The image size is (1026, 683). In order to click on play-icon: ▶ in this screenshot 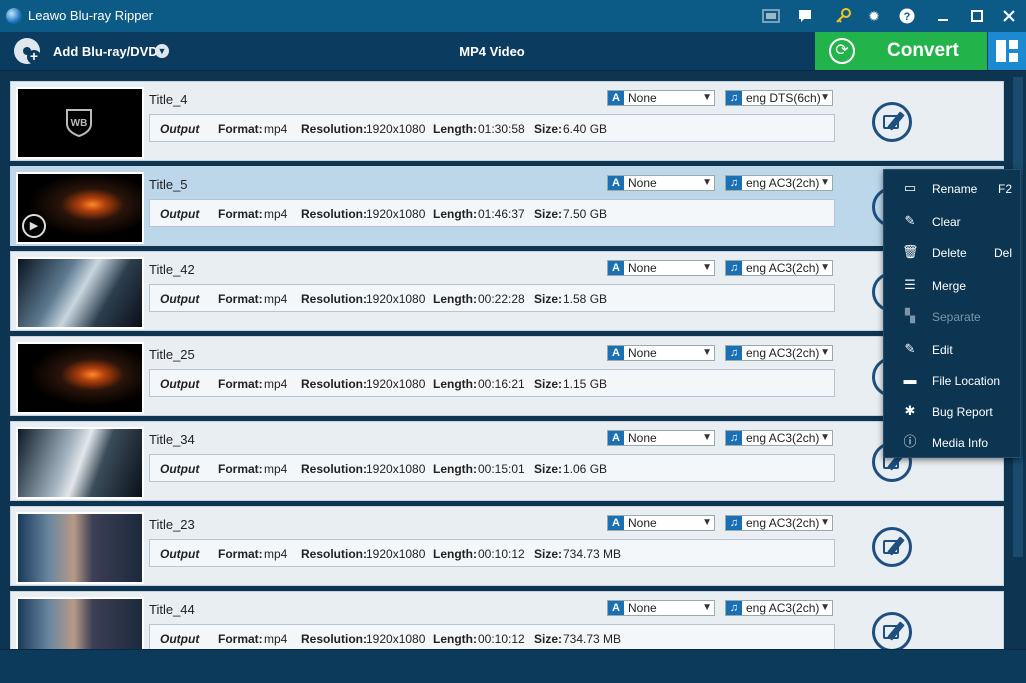, I will do `click(34, 226)`.